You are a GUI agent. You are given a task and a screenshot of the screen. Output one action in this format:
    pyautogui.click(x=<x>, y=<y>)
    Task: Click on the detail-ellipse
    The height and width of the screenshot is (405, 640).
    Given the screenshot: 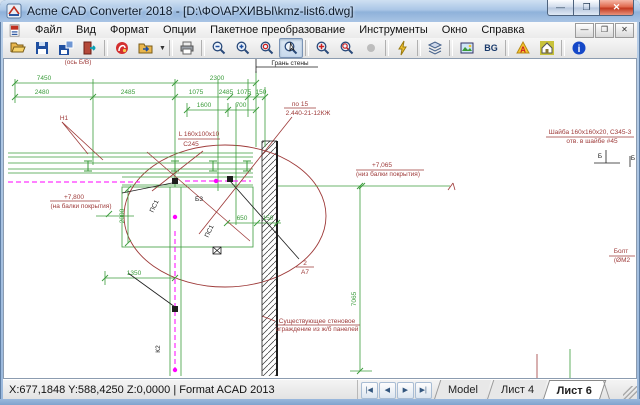 What is the action you would take?
    pyautogui.click(x=225, y=216)
    